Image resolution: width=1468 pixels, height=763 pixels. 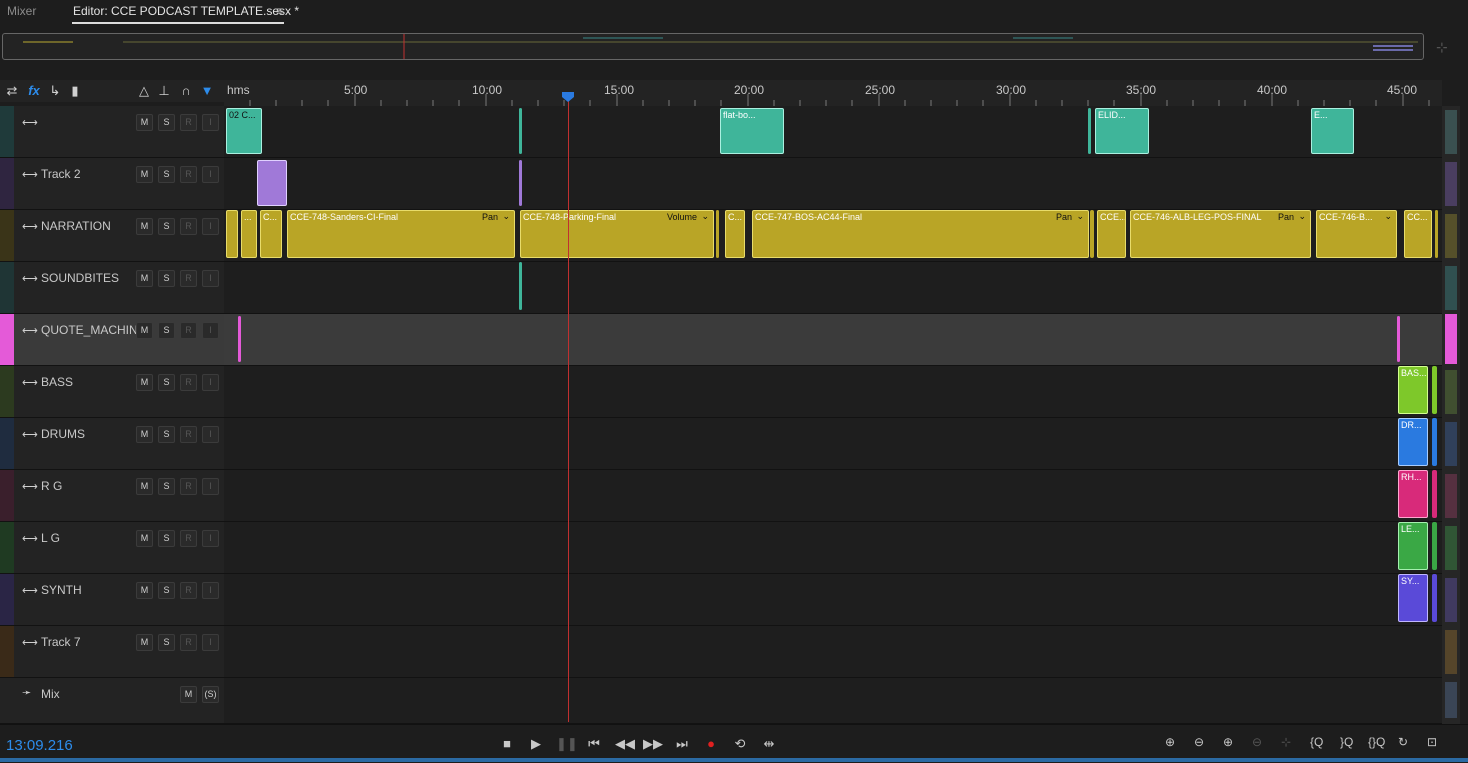 What do you see at coordinates (112, 600) in the screenshot?
I see `track-header: ⟷ SYNTH M S R I` at bounding box center [112, 600].